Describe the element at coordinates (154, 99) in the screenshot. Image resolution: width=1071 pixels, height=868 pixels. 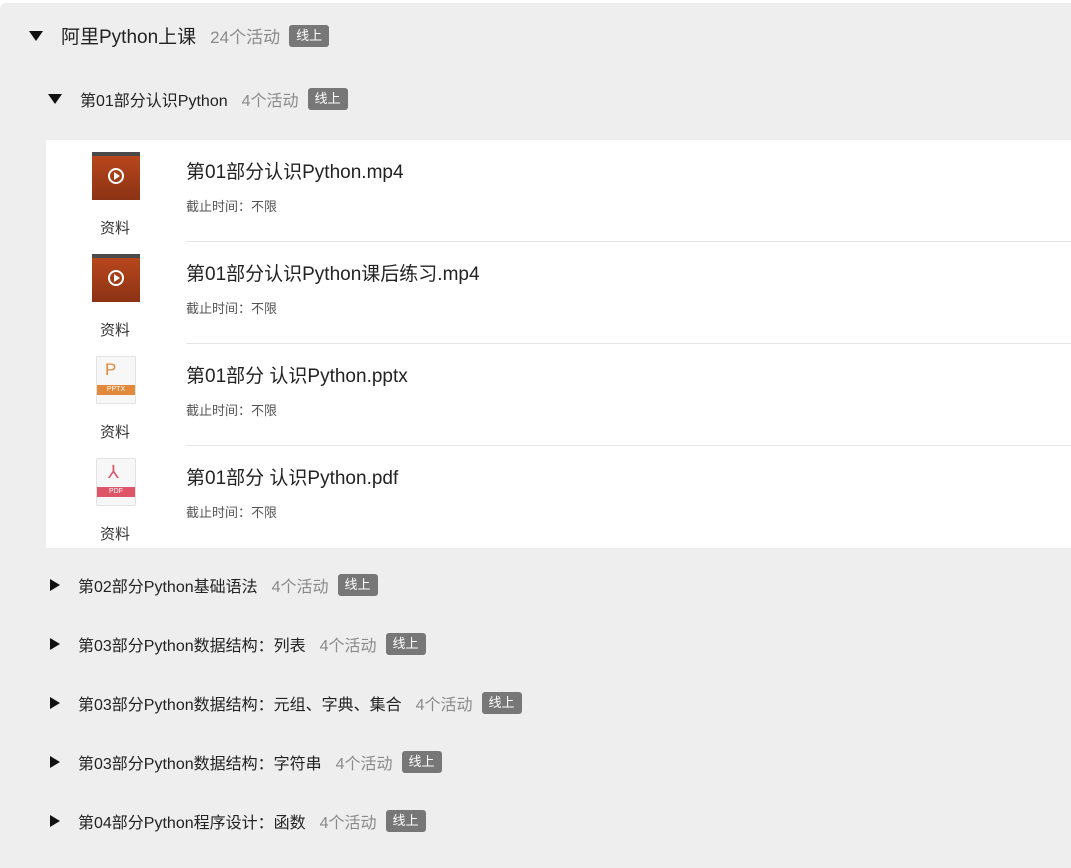
I see `section-title: 第01部分认识Python` at that location.